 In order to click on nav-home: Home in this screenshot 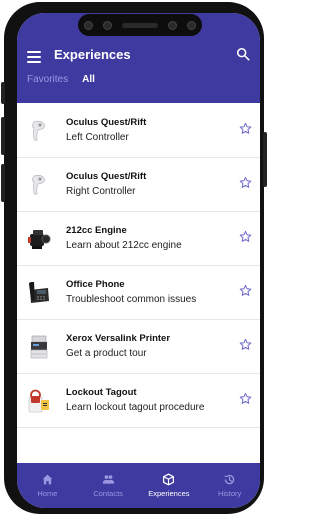, I will do `click(47, 485)`.